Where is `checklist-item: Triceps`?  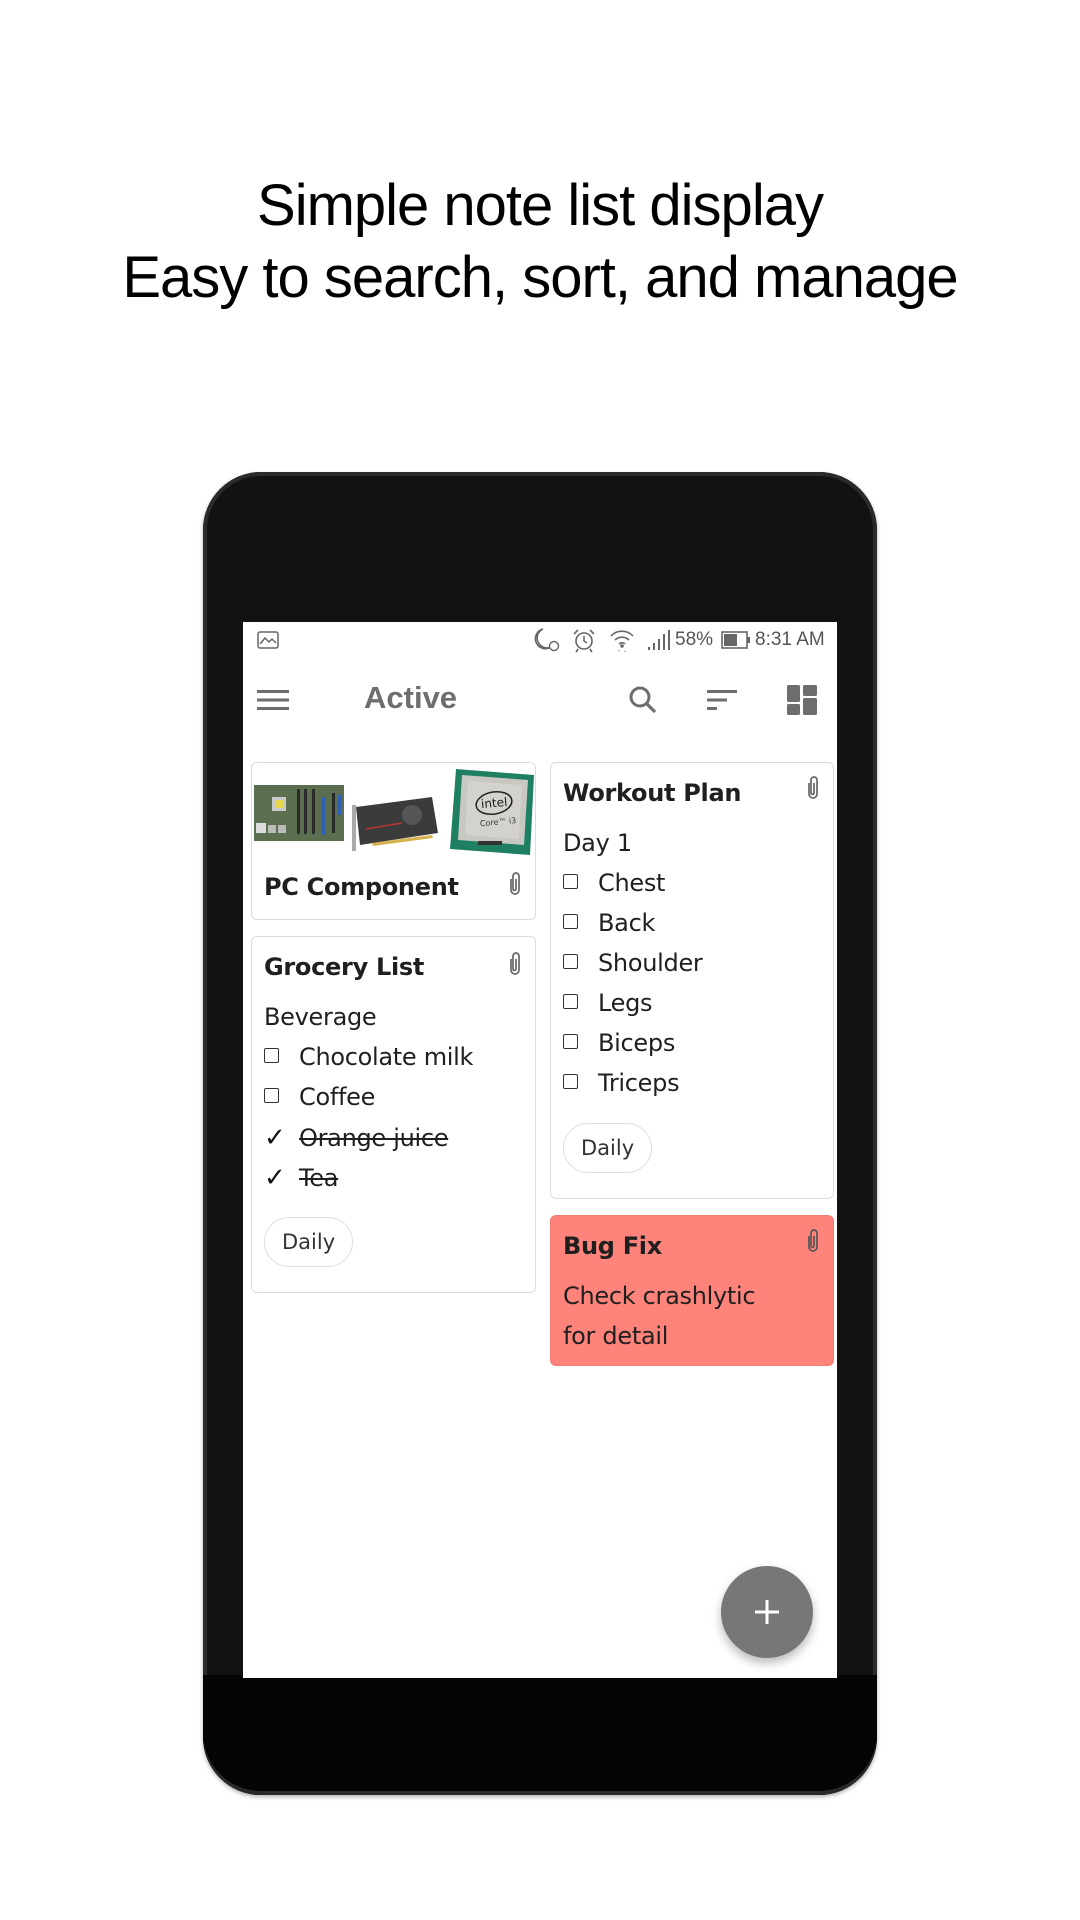
checklist-item: Triceps is located at coordinates (621, 1083).